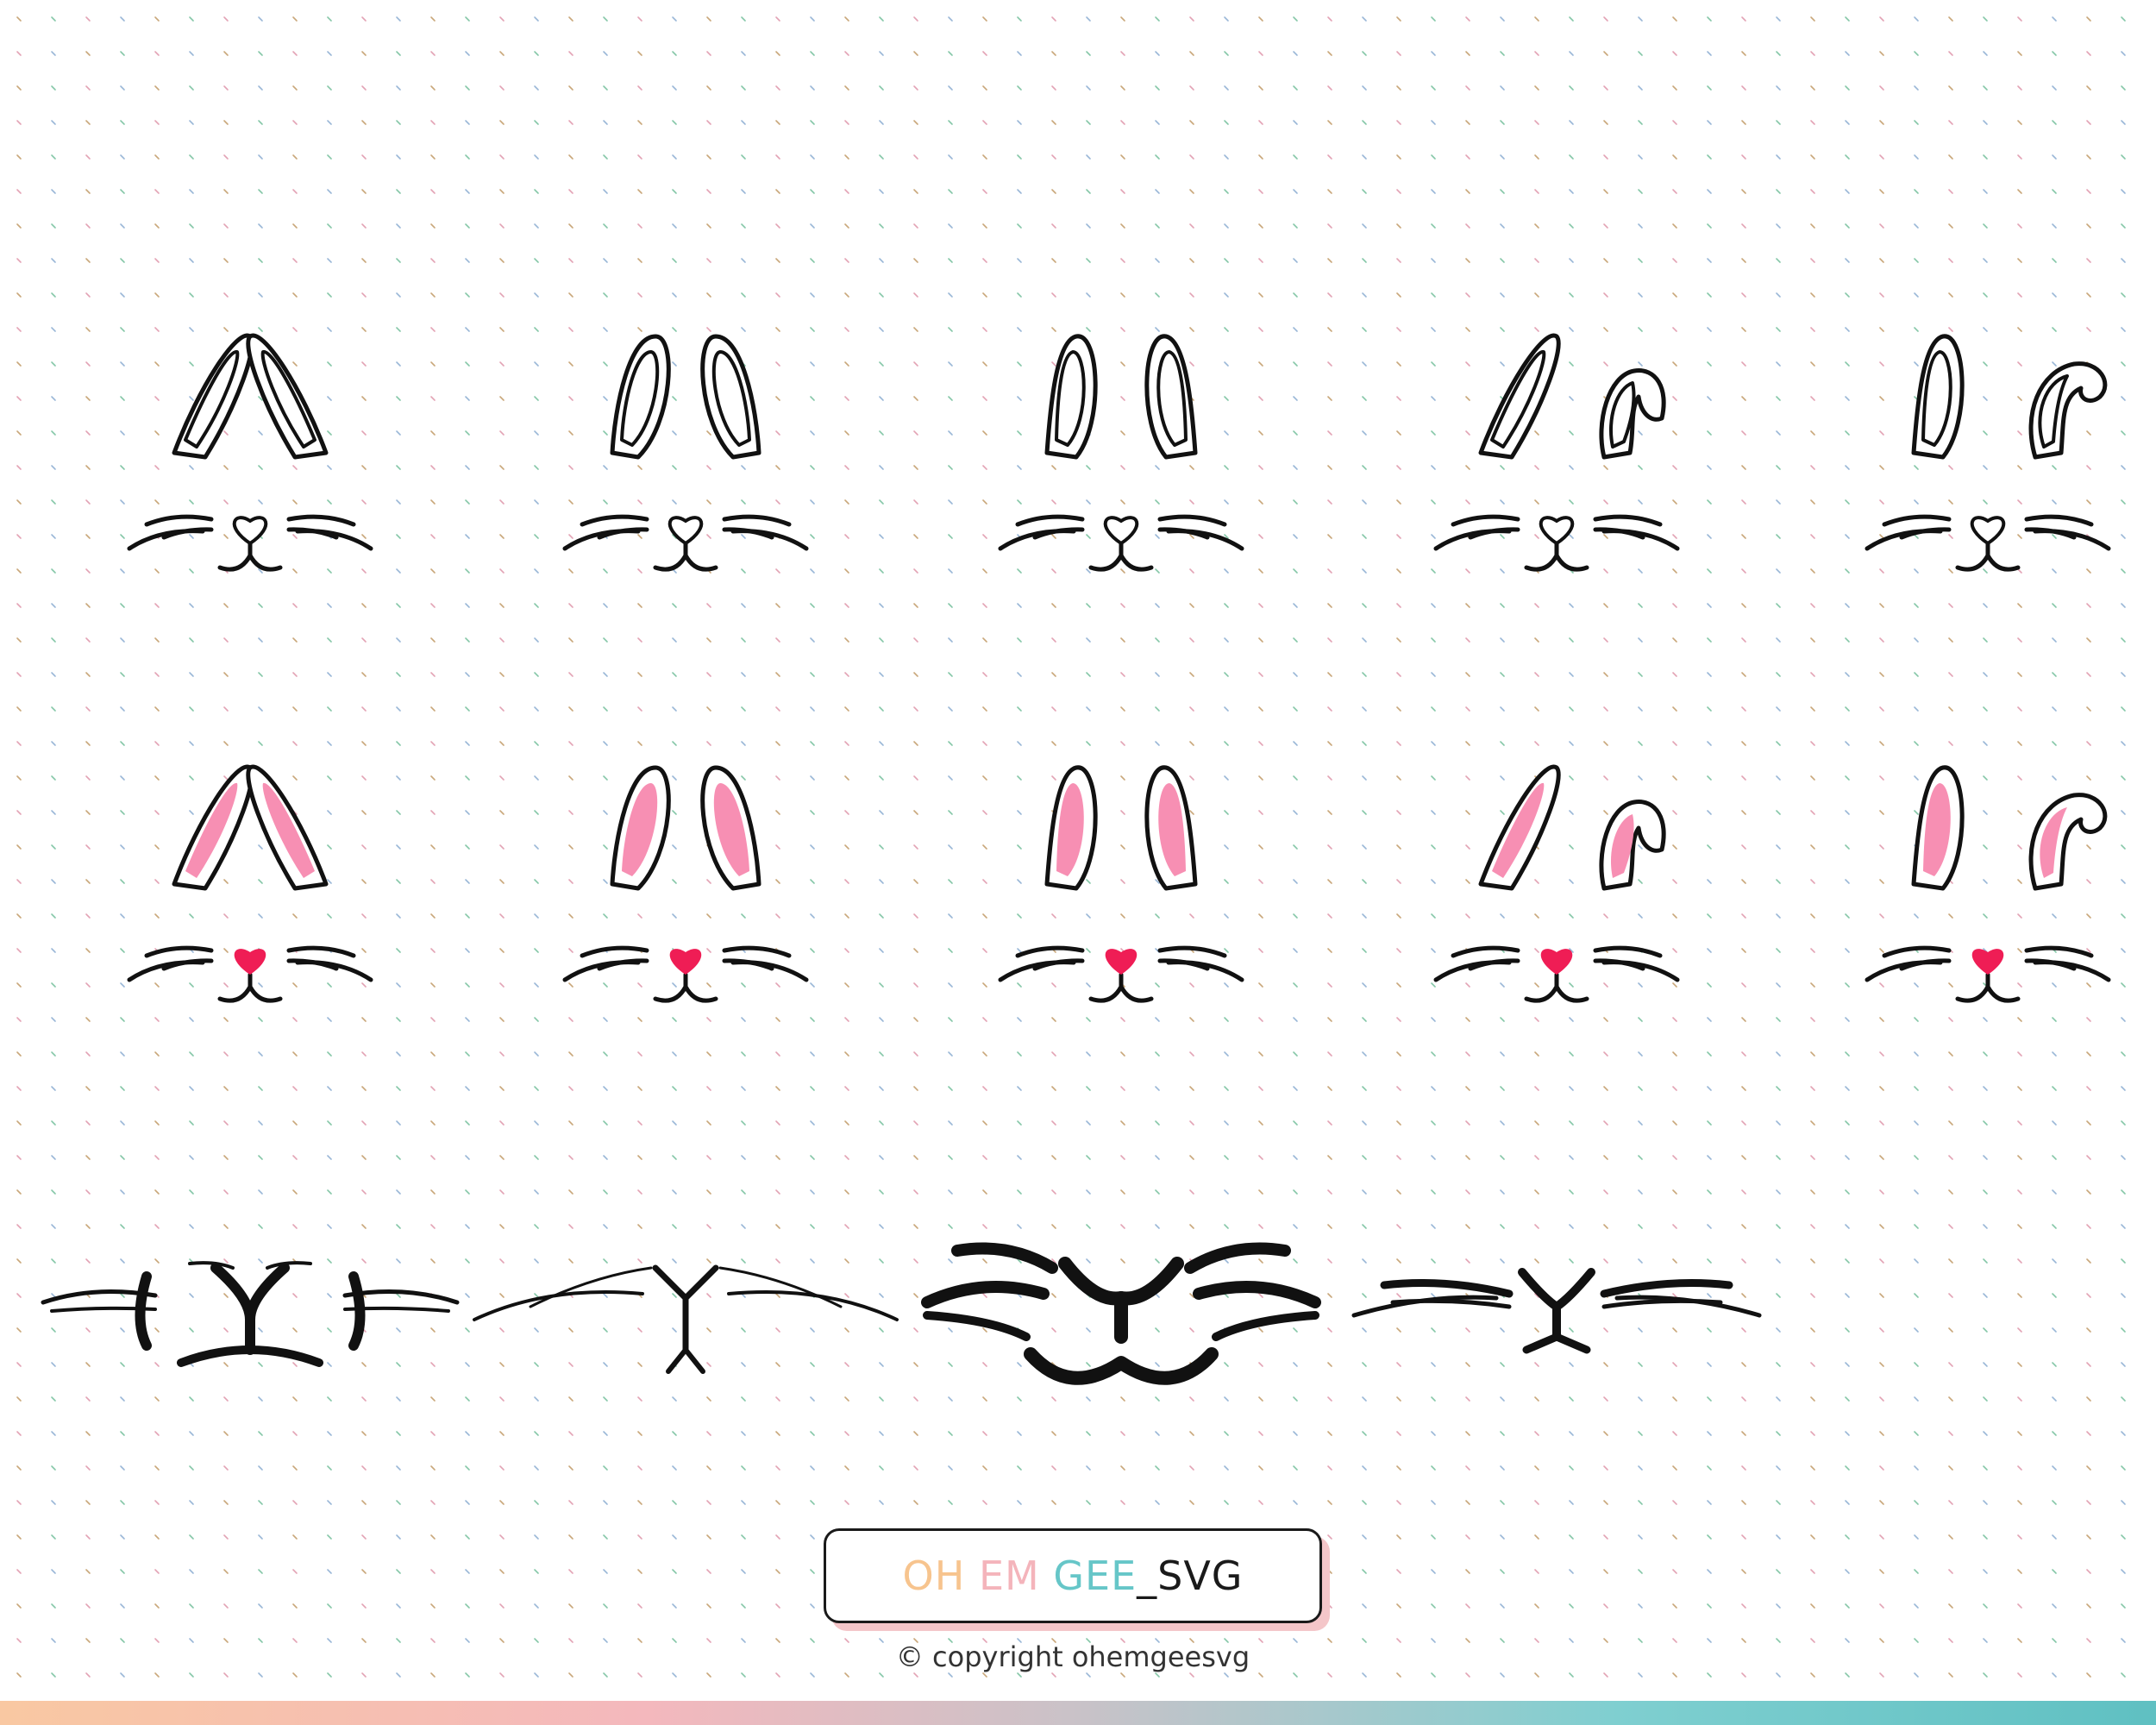 The image size is (2156, 1725). Describe the element at coordinates (1072, 1656) in the screenshot. I see `copyright-text: © copyright ohemgeesvg` at that location.